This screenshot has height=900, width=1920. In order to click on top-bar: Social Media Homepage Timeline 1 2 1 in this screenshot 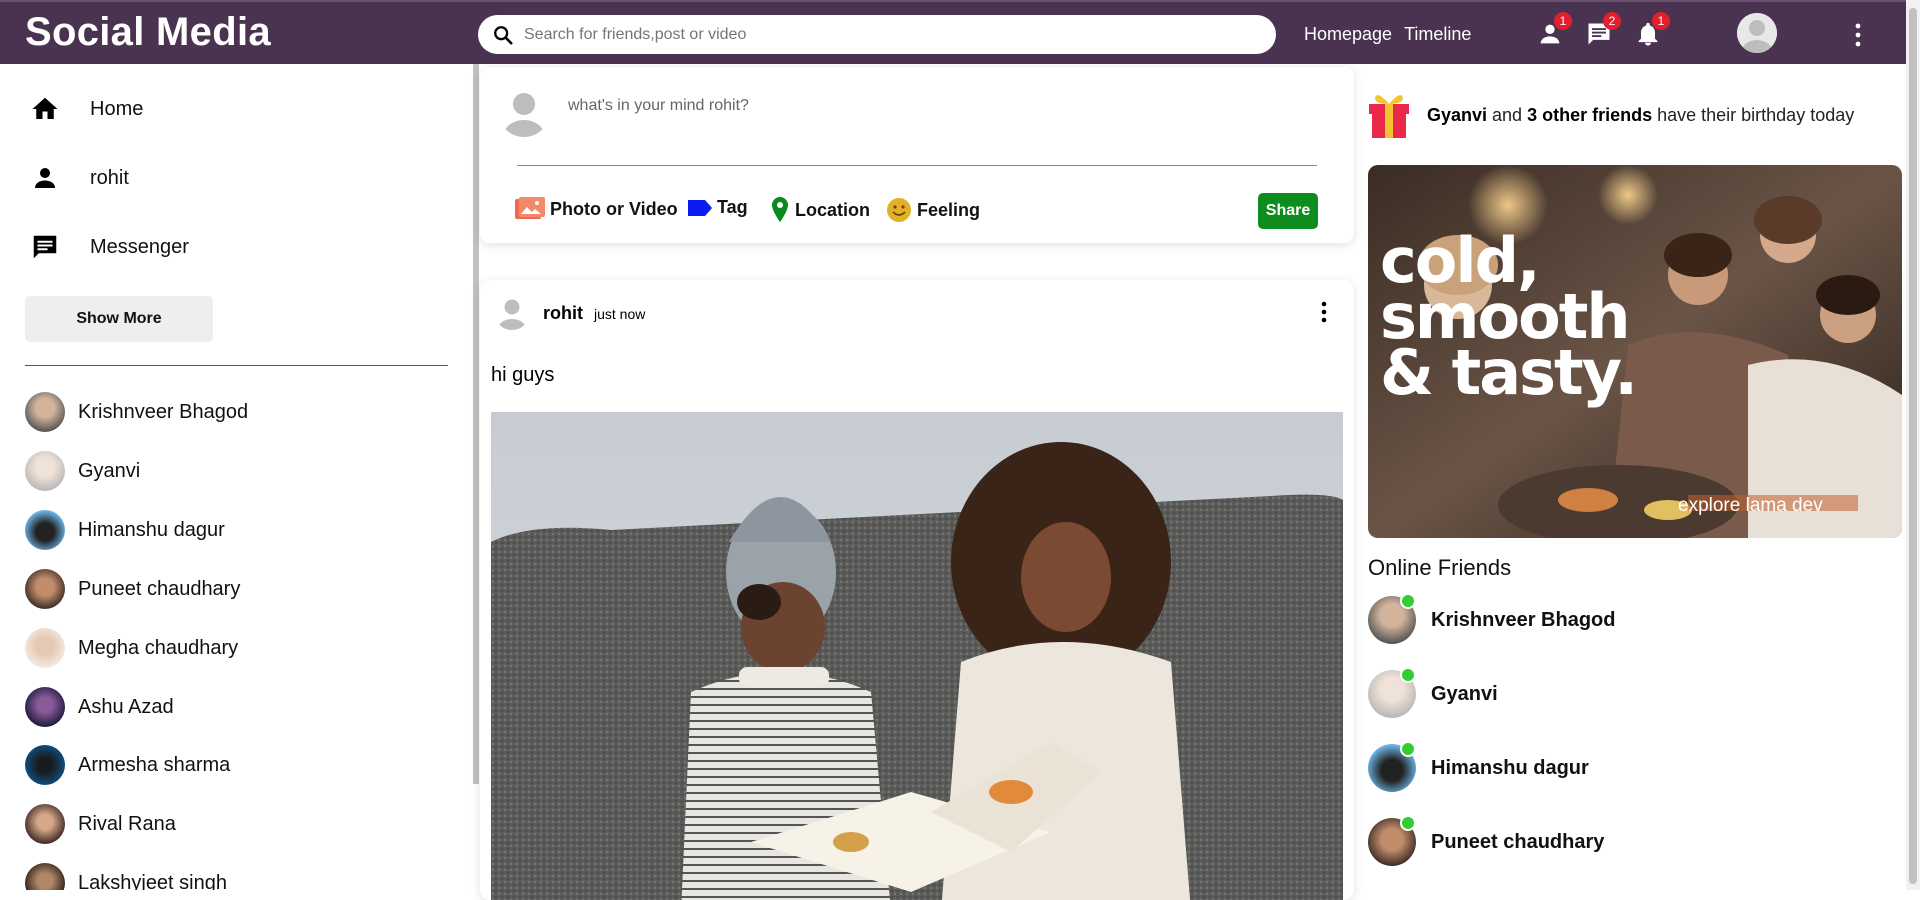, I will do `click(960, 32)`.